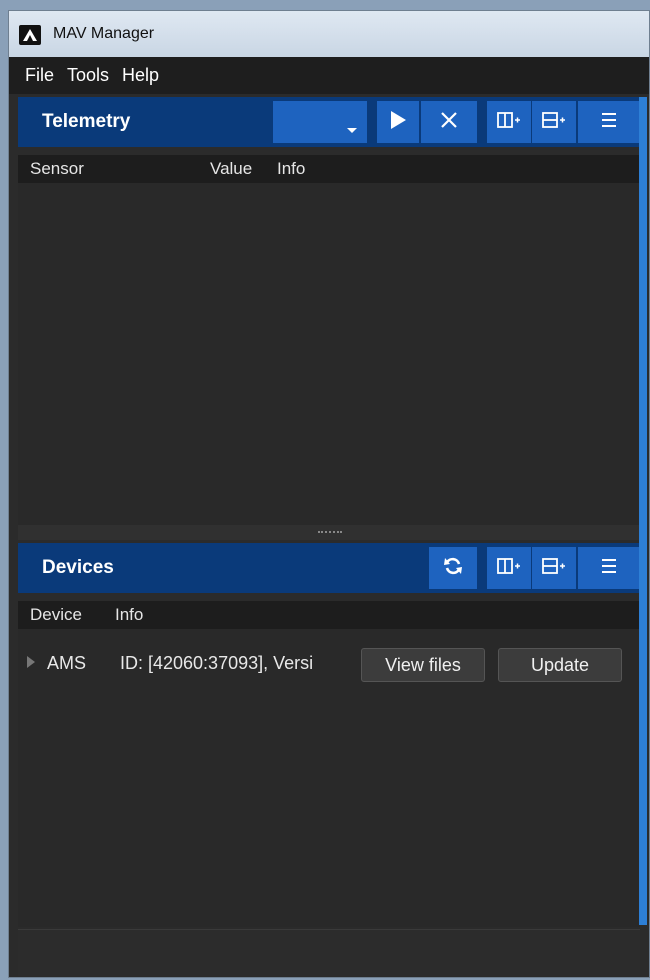 This screenshot has width=650, height=980. Describe the element at coordinates (643, 511) in the screenshot. I see `vertical-scrollbar` at that location.